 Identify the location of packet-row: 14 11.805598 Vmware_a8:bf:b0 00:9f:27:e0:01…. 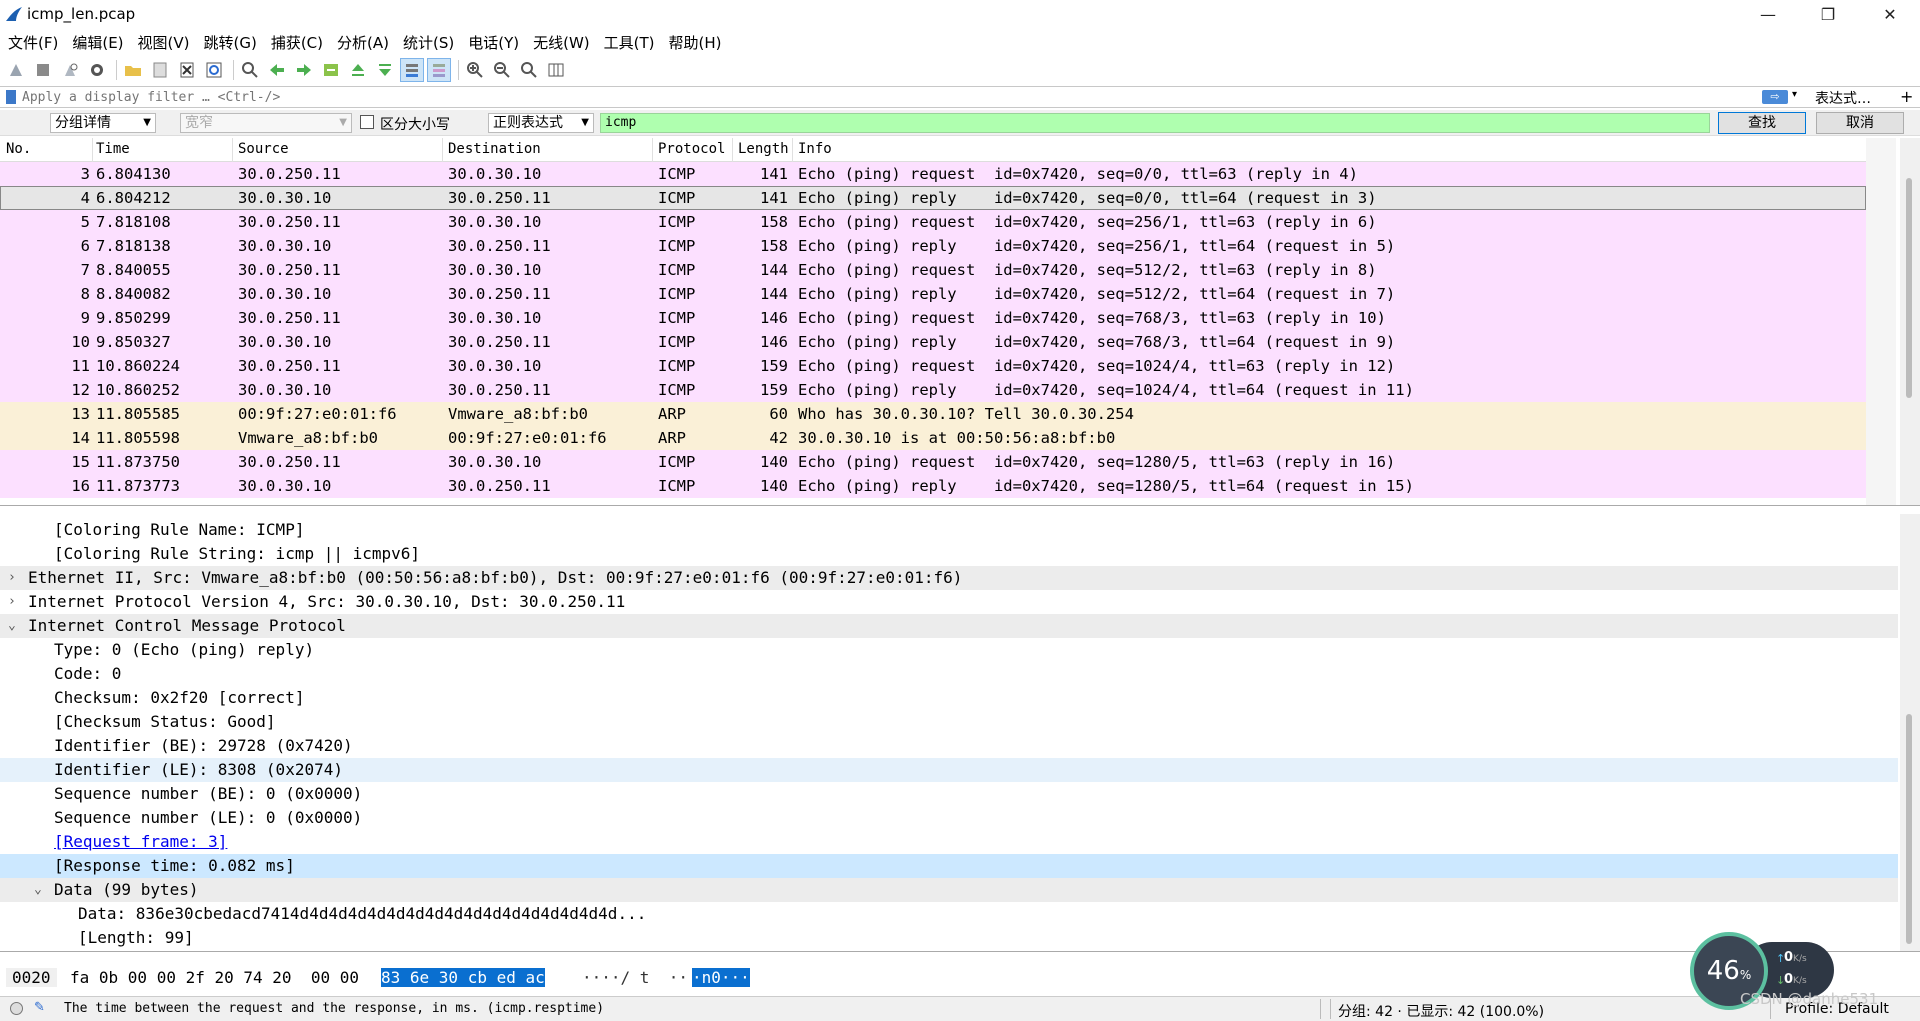
(933, 438).